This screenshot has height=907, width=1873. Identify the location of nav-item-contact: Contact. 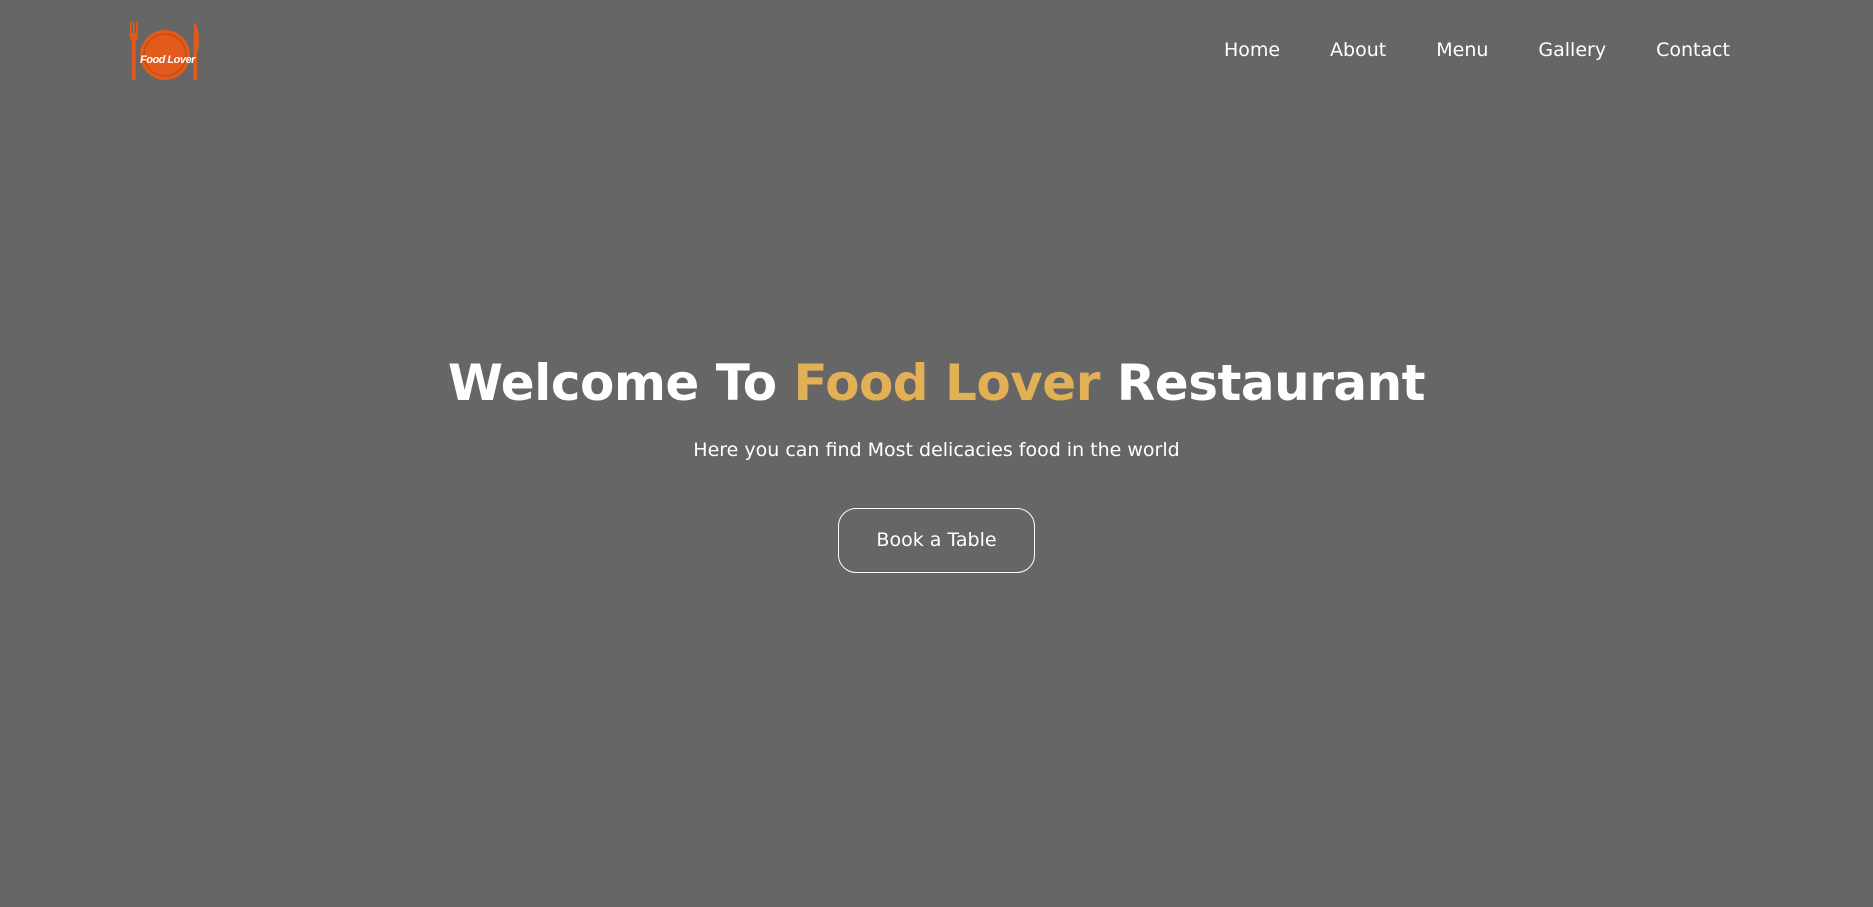
(1693, 50).